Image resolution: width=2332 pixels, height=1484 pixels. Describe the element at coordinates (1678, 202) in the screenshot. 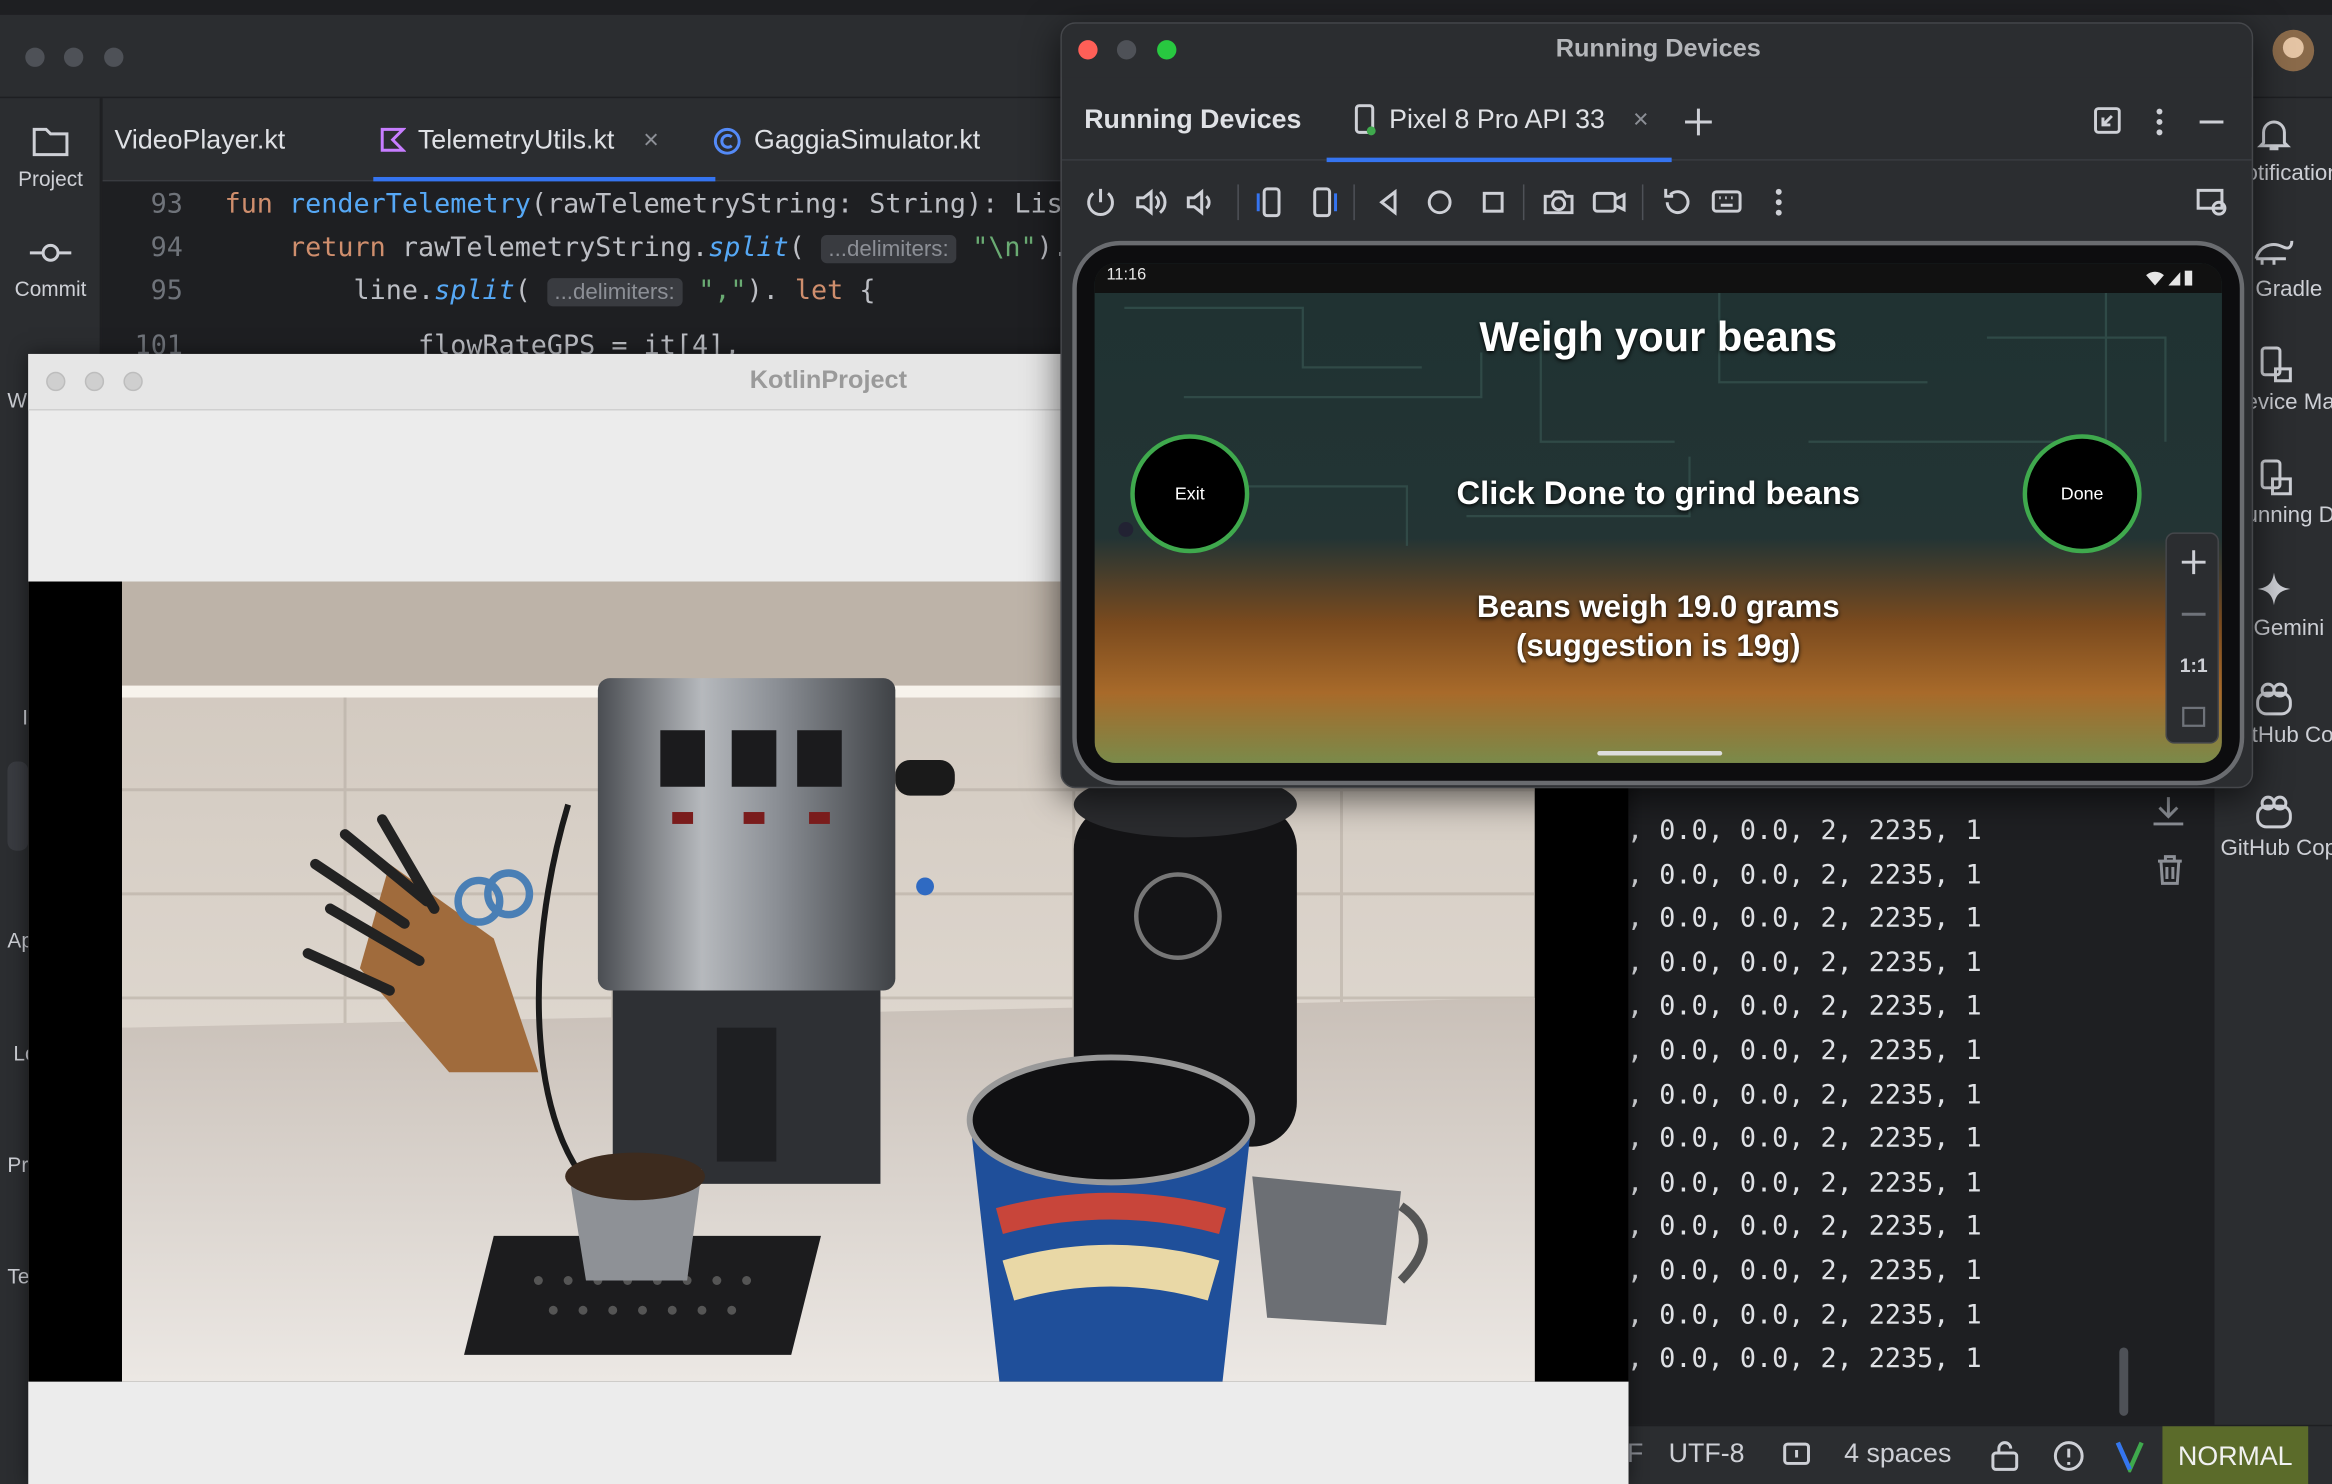

I see `reset-icon` at that location.